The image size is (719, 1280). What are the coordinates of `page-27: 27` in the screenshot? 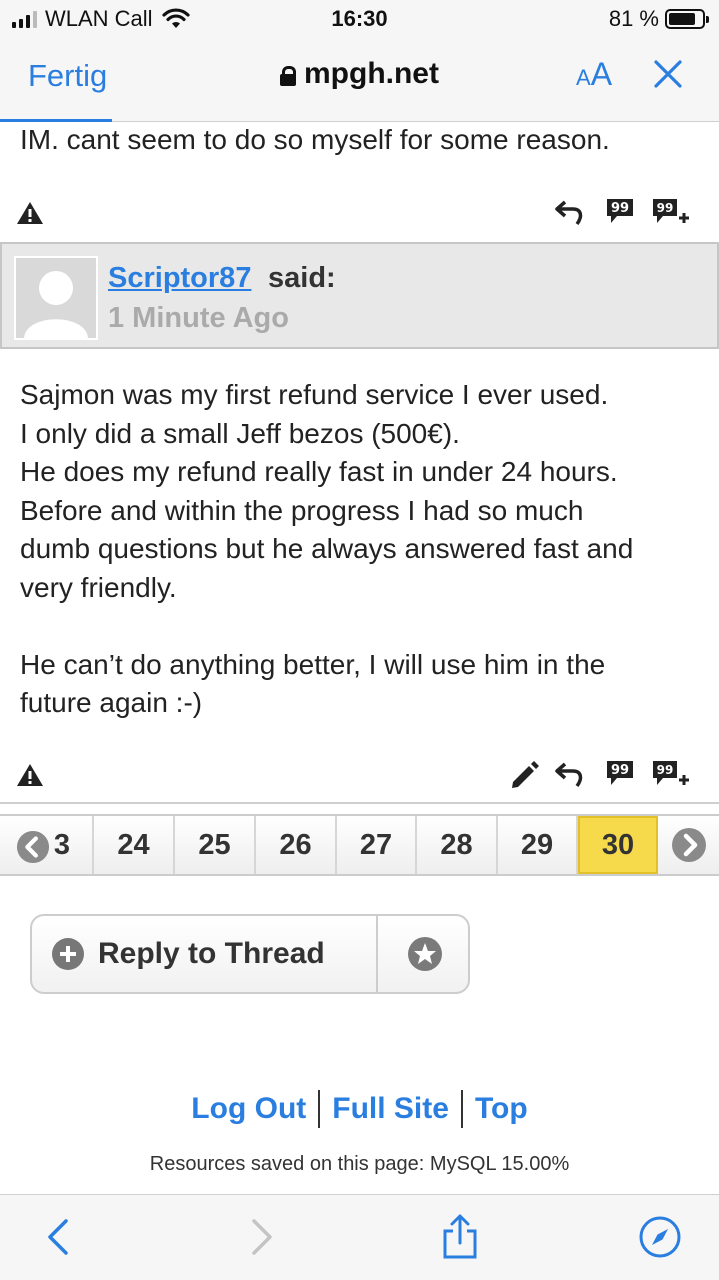 It's located at (377, 845).